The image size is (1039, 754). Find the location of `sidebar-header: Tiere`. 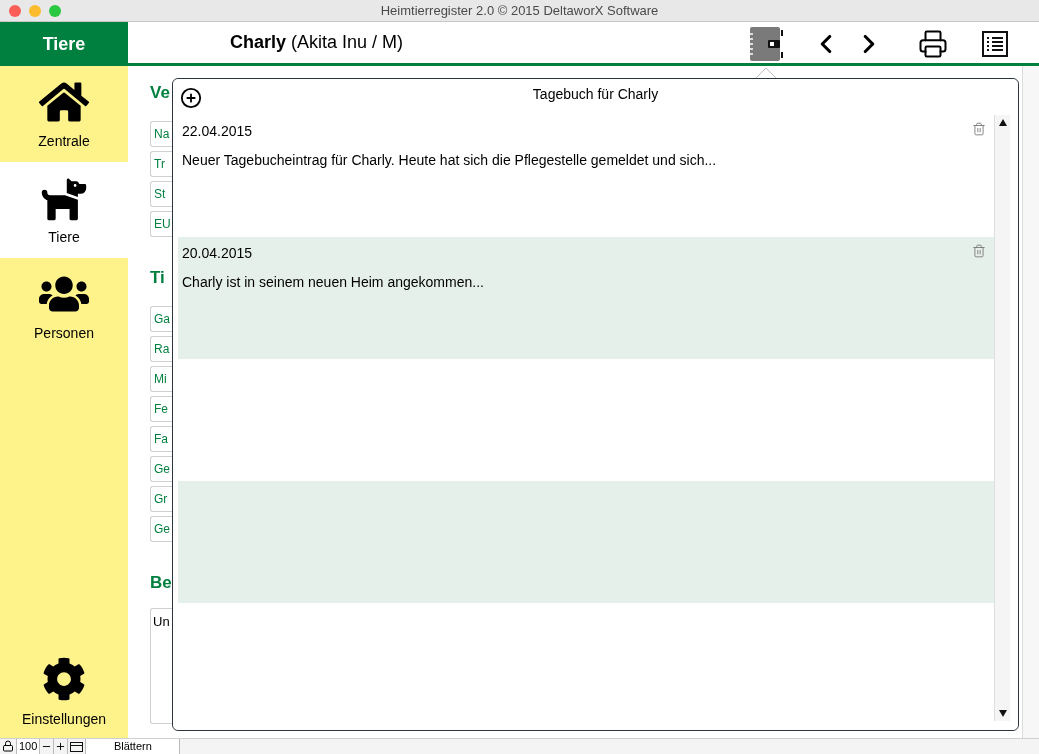

sidebar-header: Tiere is located at coordinates (64, 44).